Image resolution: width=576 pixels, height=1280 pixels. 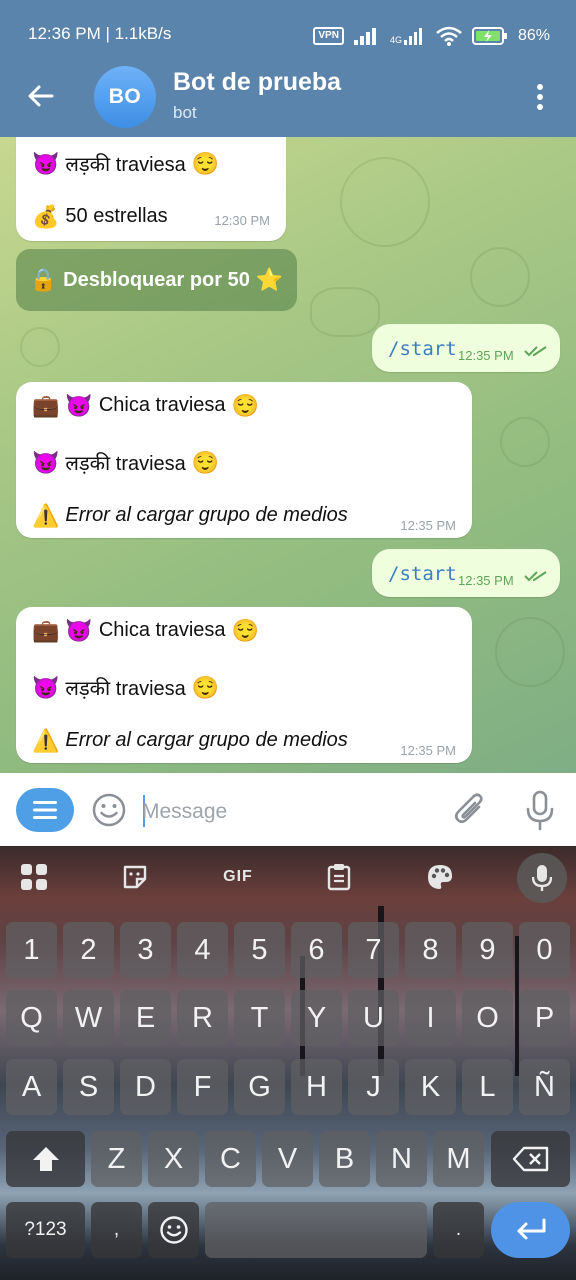 What do you see at coordinates (530, 1230) in the screenshot?
I see `enter-key` at bounding box center [530, 1230].